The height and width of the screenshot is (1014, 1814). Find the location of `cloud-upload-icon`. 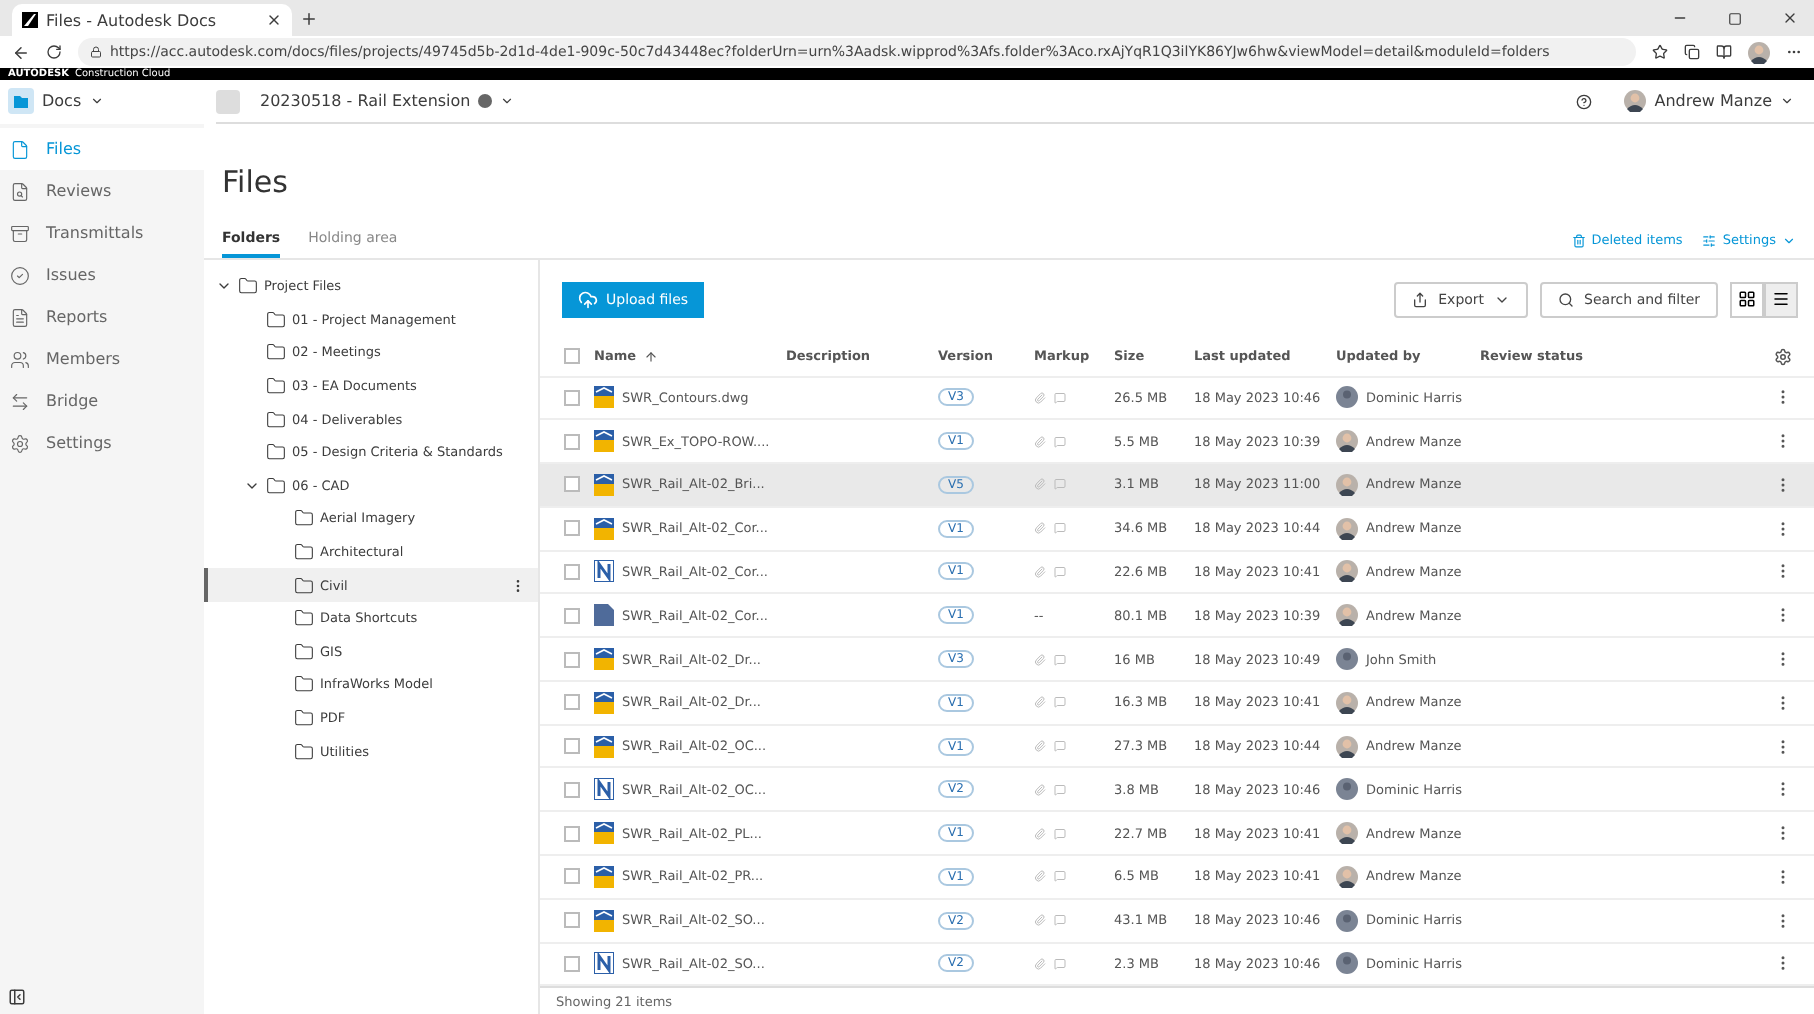

cloud-upload-icon is located at coordinates (588, 299).